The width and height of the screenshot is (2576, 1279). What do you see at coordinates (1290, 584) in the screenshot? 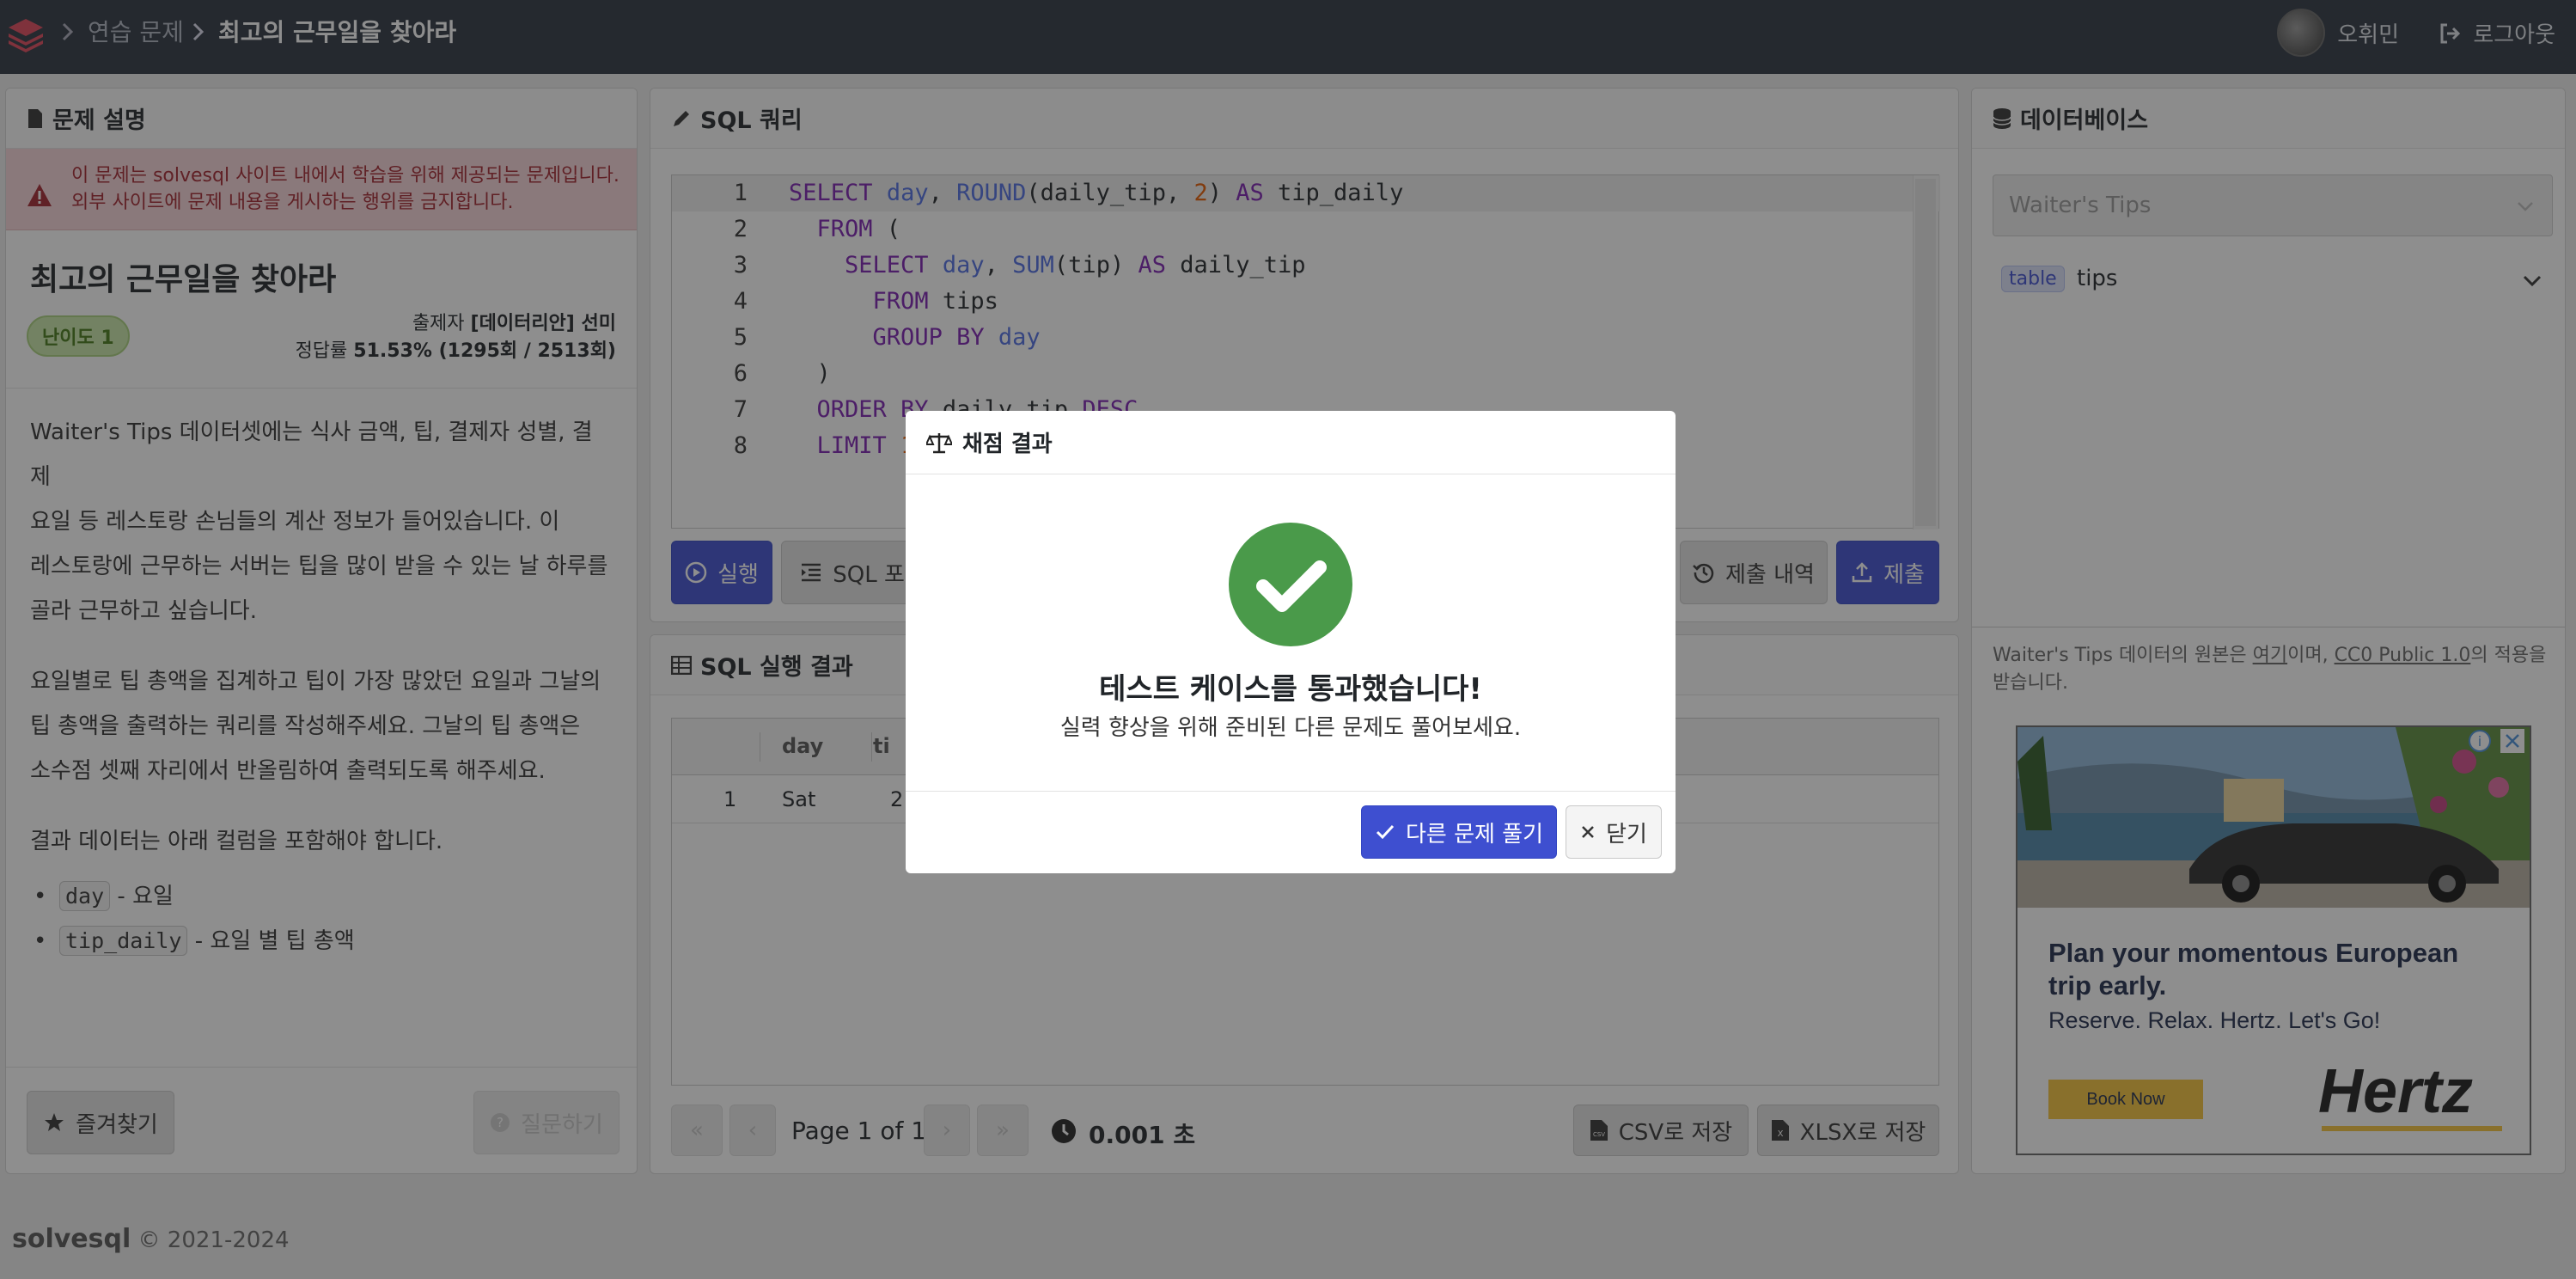
I see `check-circle-icon` at bounding box center [1290, 584].